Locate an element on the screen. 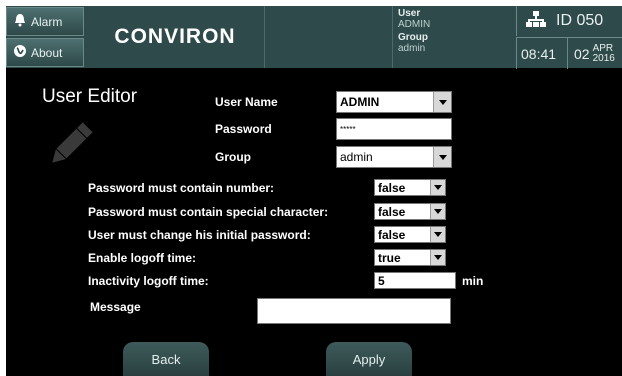  month-value: APR is located at coordinates (603, 48).